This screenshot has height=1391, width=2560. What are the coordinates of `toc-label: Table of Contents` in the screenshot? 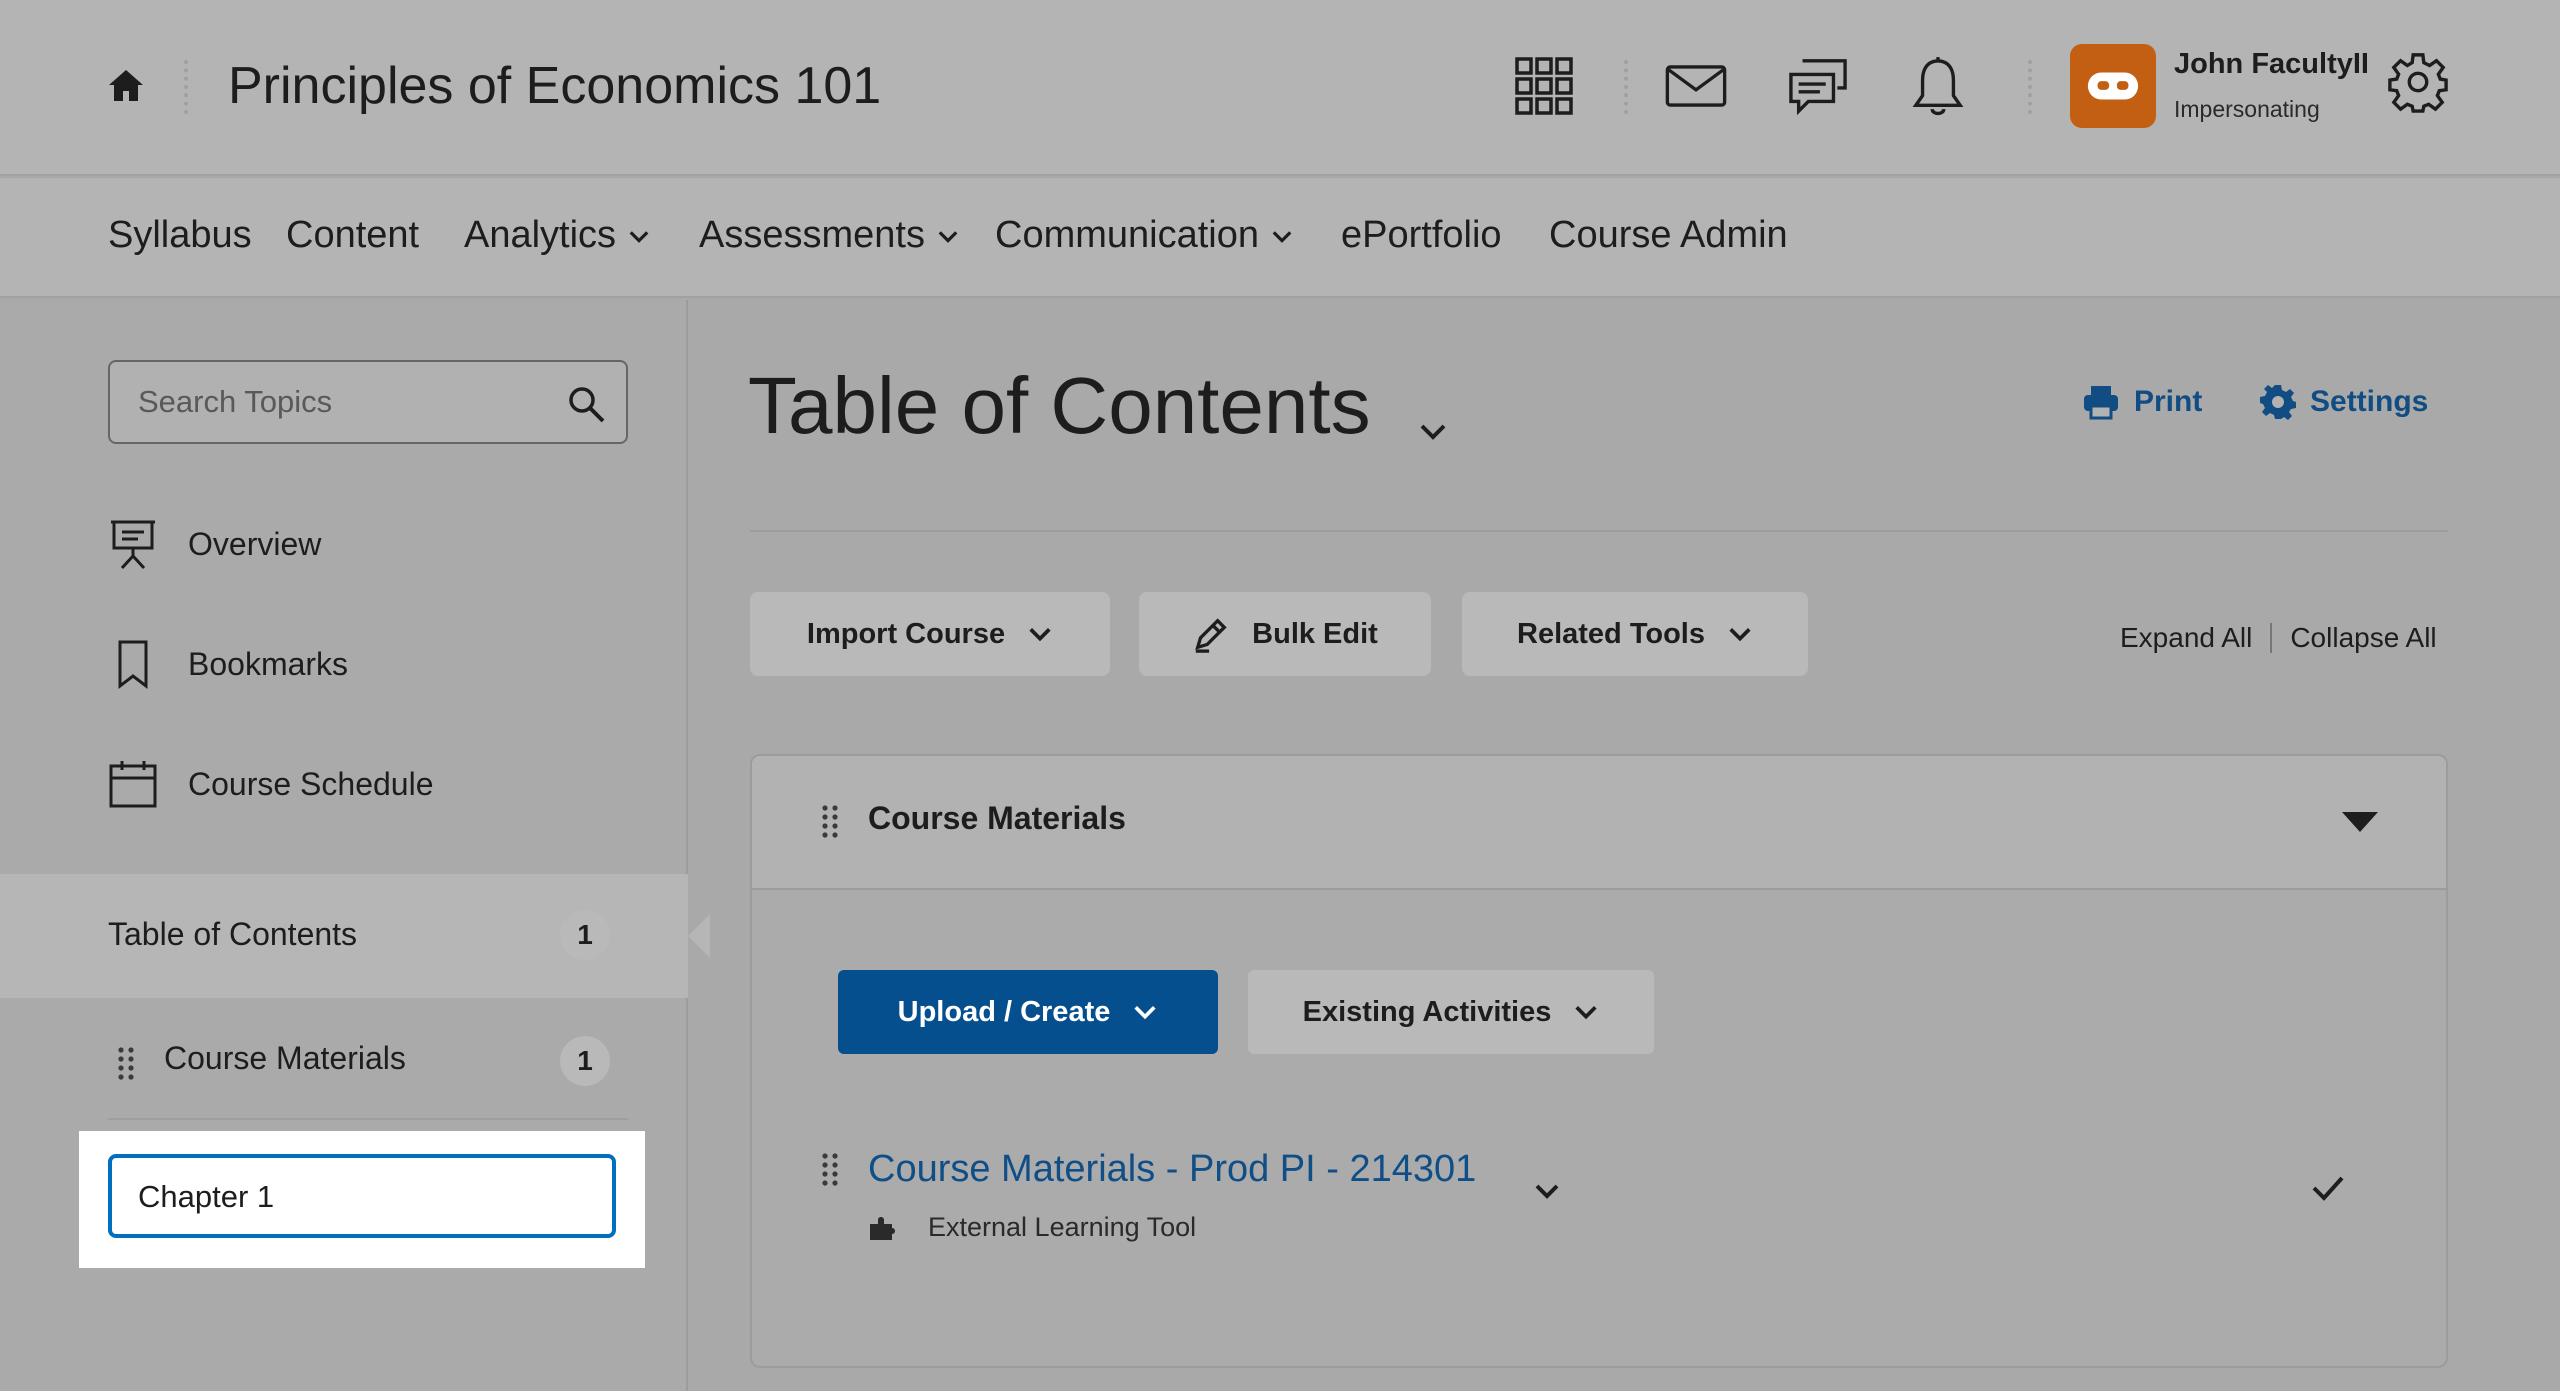 It's located at (233, 934).